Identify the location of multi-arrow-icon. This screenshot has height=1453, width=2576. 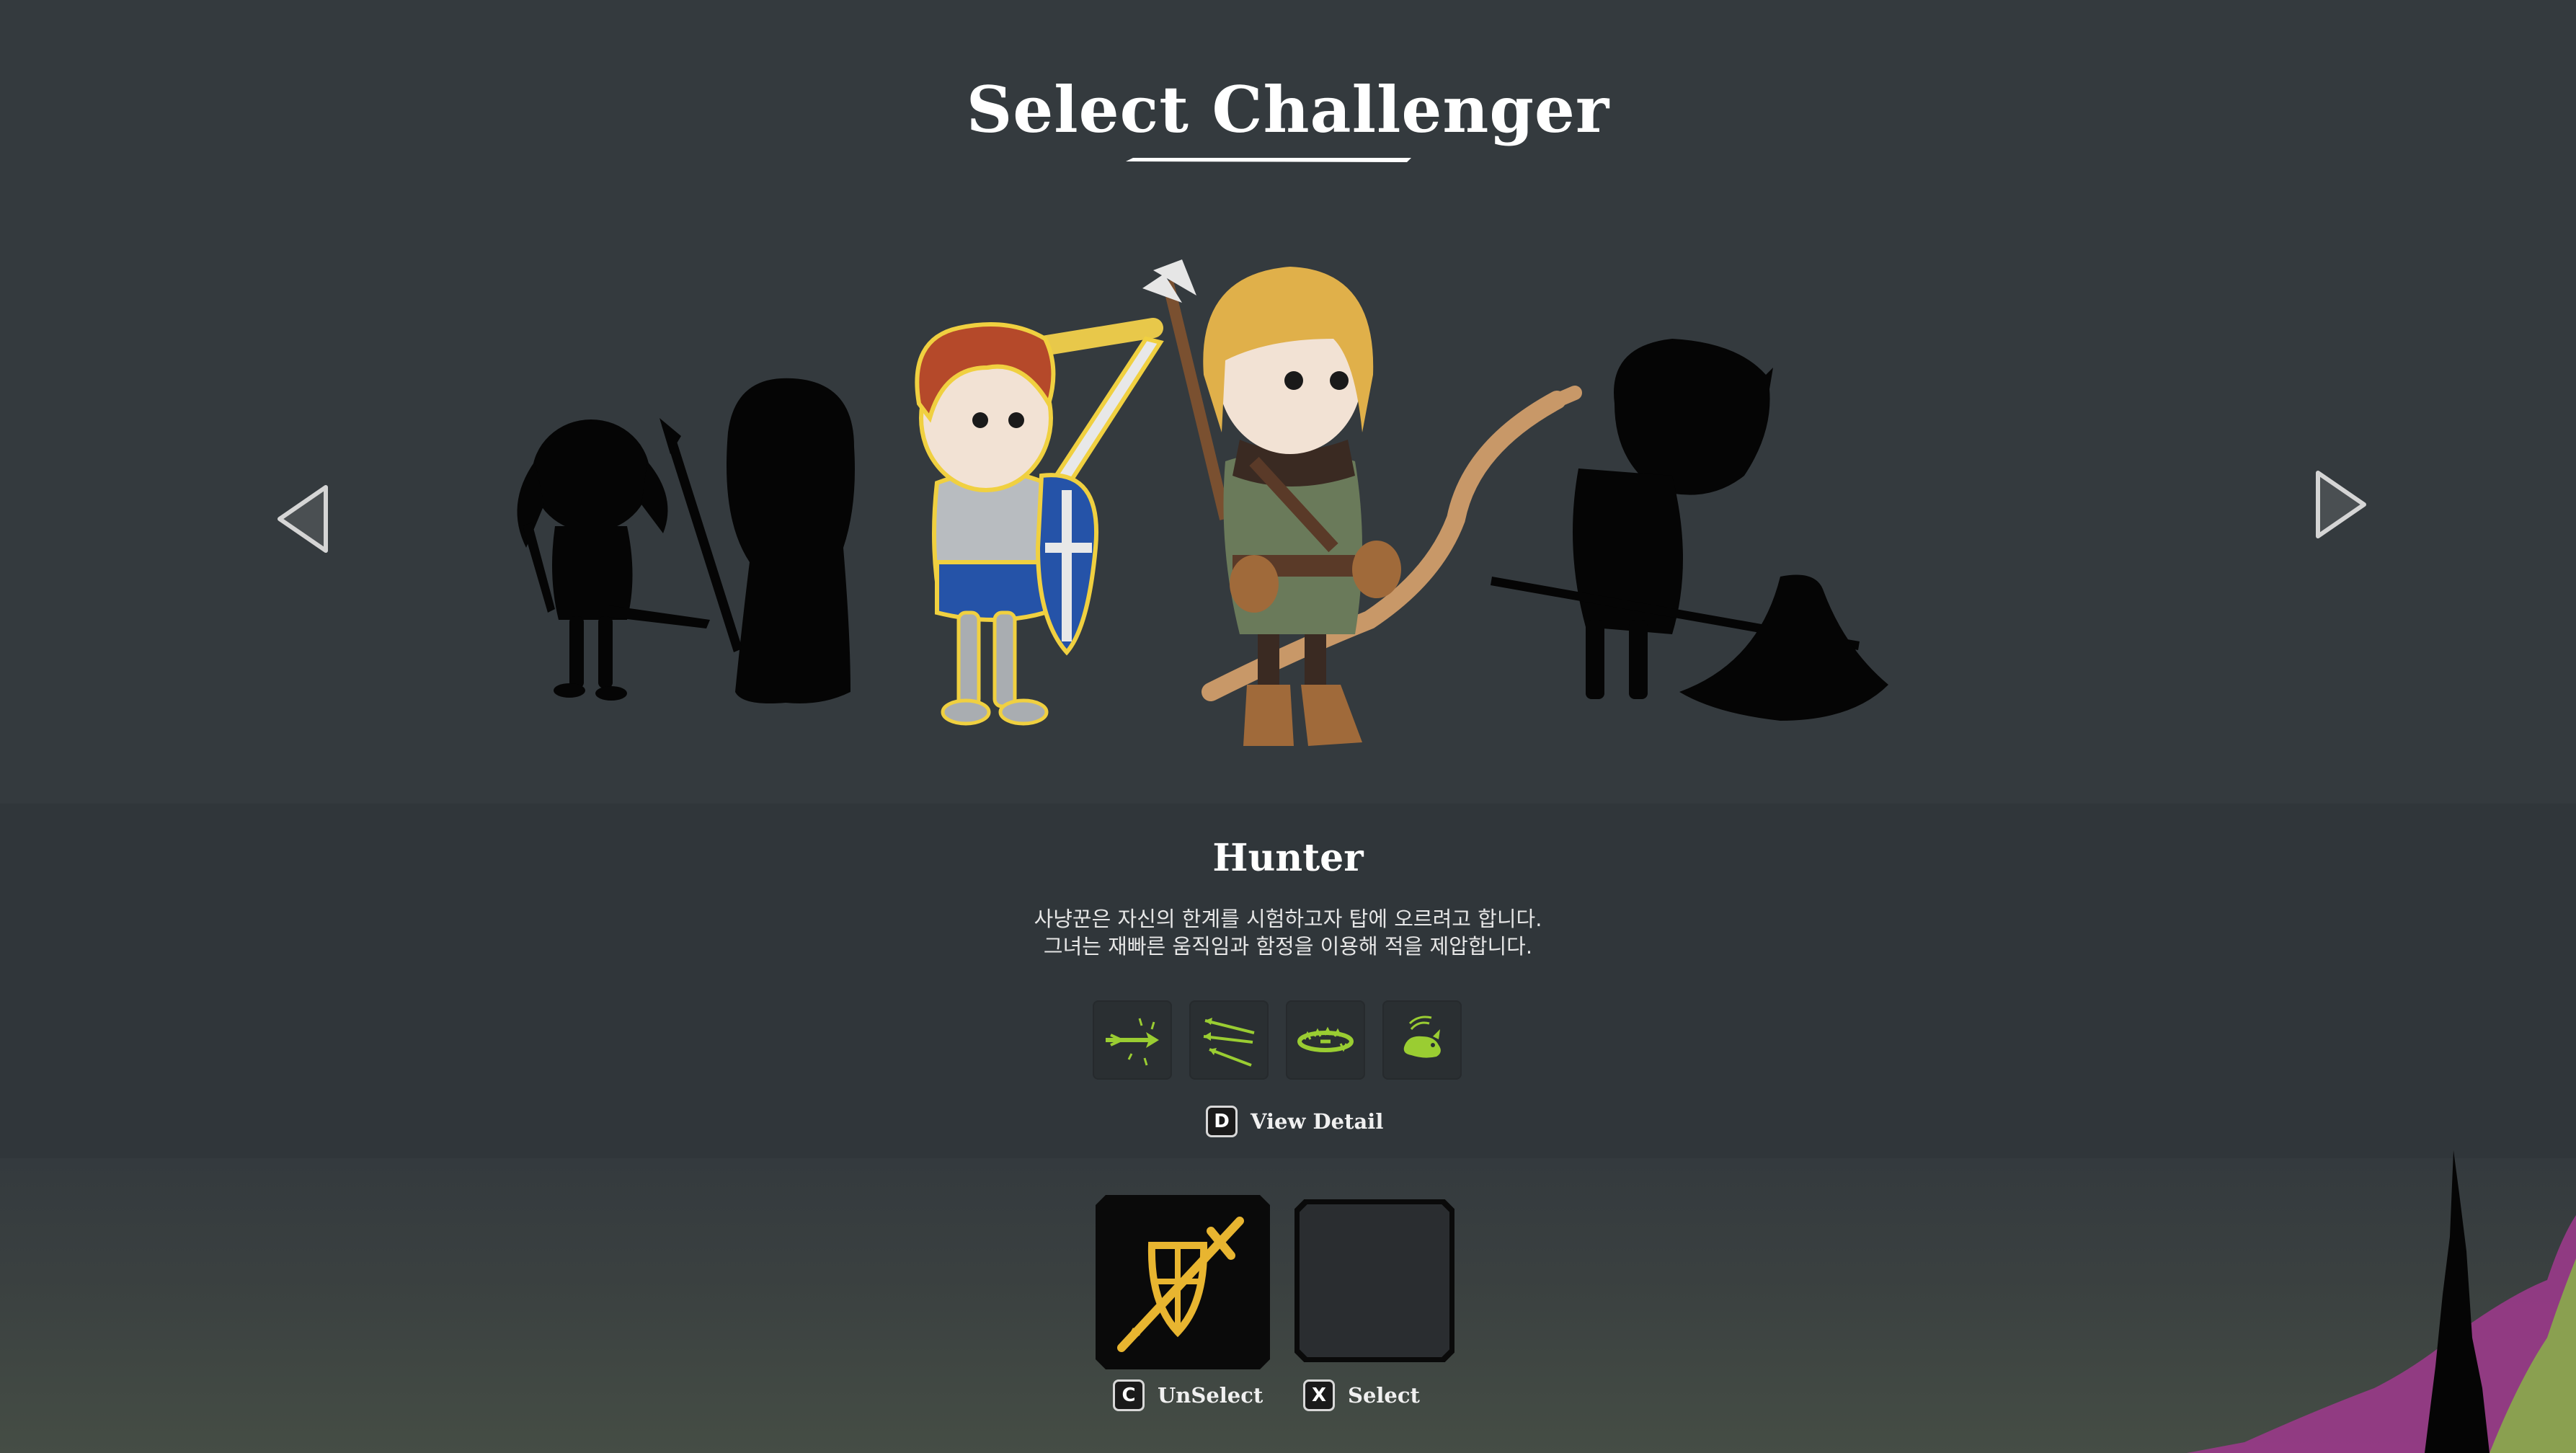
(1229, 1042).